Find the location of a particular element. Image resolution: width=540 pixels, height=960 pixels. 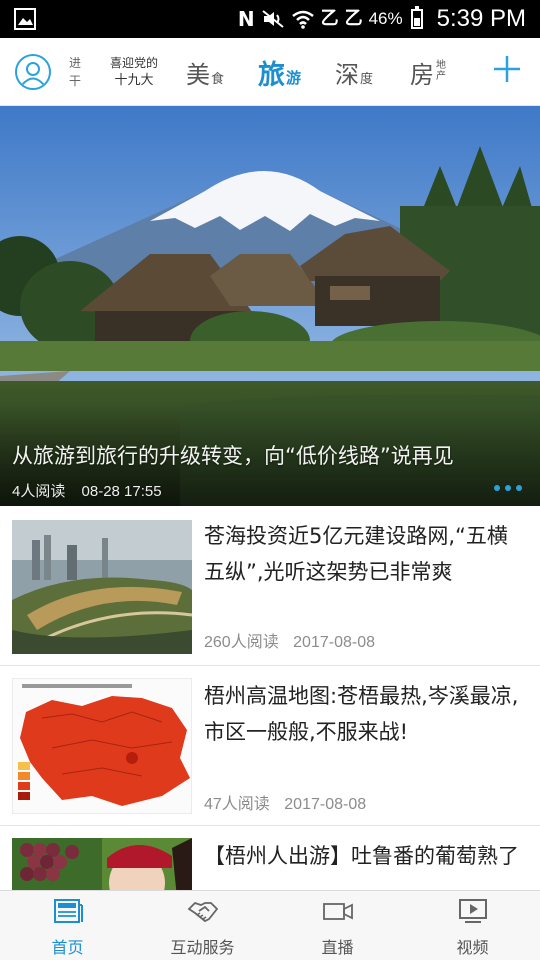

carousel-dots is located at coordinates (508, 488).